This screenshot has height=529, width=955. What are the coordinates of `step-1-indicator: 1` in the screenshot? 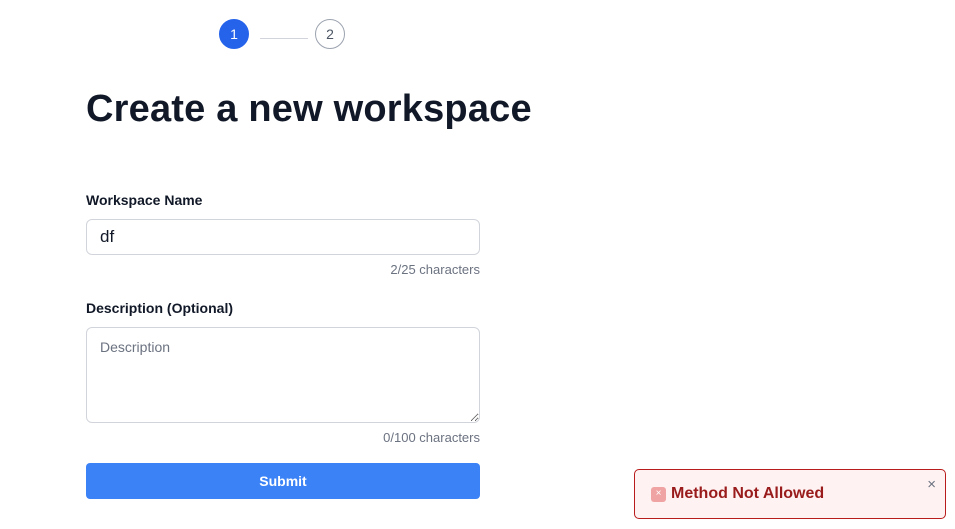 It's located at (234, 34).